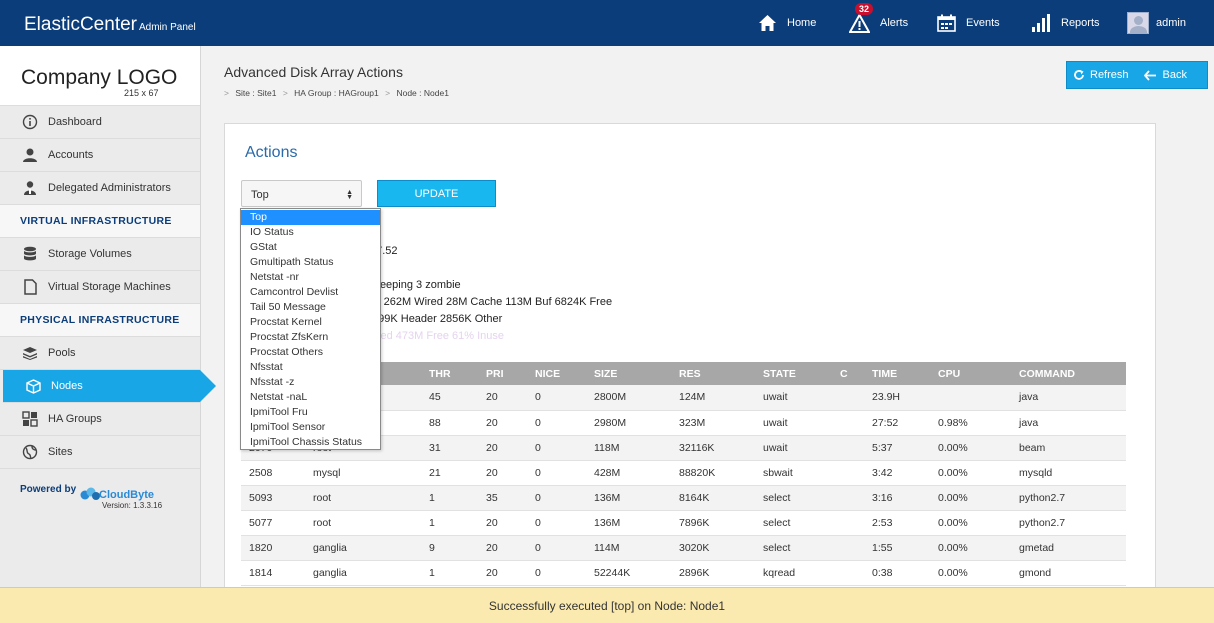 This screenshot has height=623, width=1214. Describe the element at coordinates (310, 277) in the screenshot. I see `dropdown-option: Netstat -nr` at that location.